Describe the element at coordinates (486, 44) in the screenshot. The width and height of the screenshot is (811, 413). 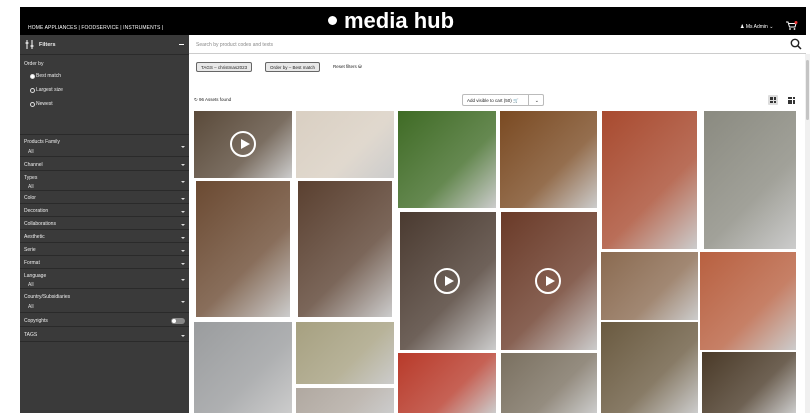
I see `search-input` at that location.